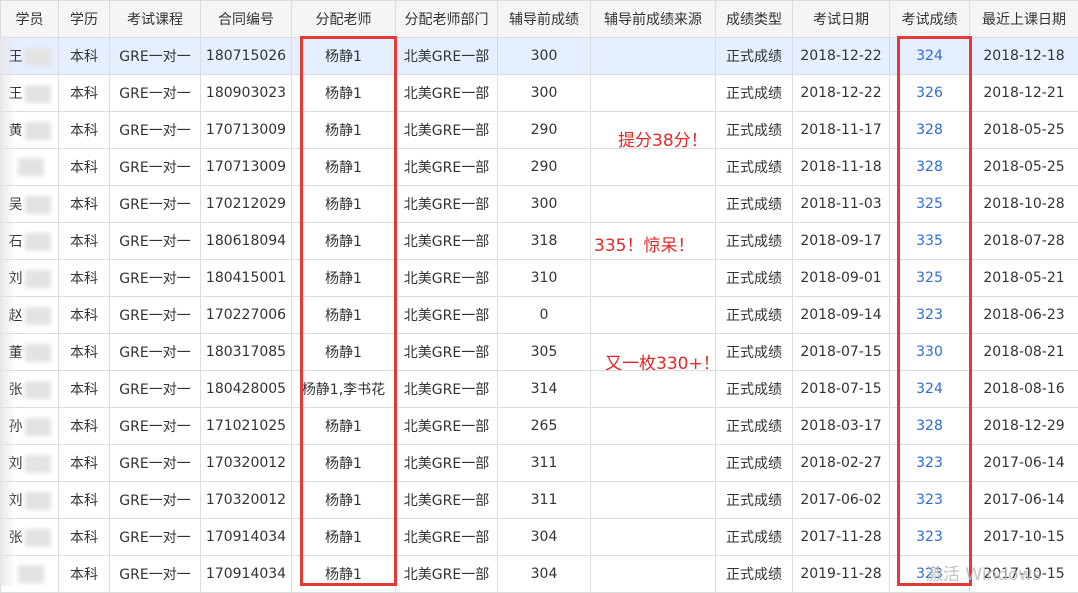 The width and height of the screenshot is (1078, 593). What do you see at coordinates (1024, 426) in the screenshot?
I see `cell-last-class-date: 2018-12-29` at bounding box center [1024, 426].